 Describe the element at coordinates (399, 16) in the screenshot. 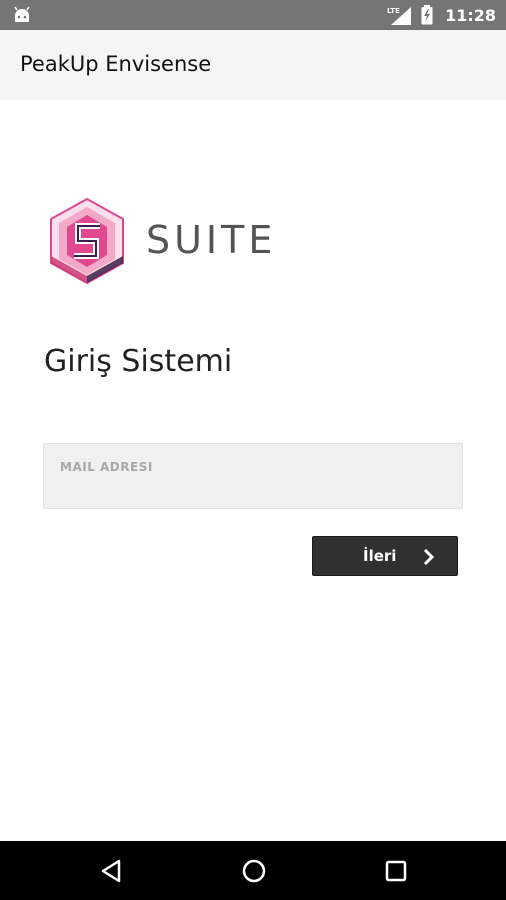

I see `signal-icon: LTE` at that location.